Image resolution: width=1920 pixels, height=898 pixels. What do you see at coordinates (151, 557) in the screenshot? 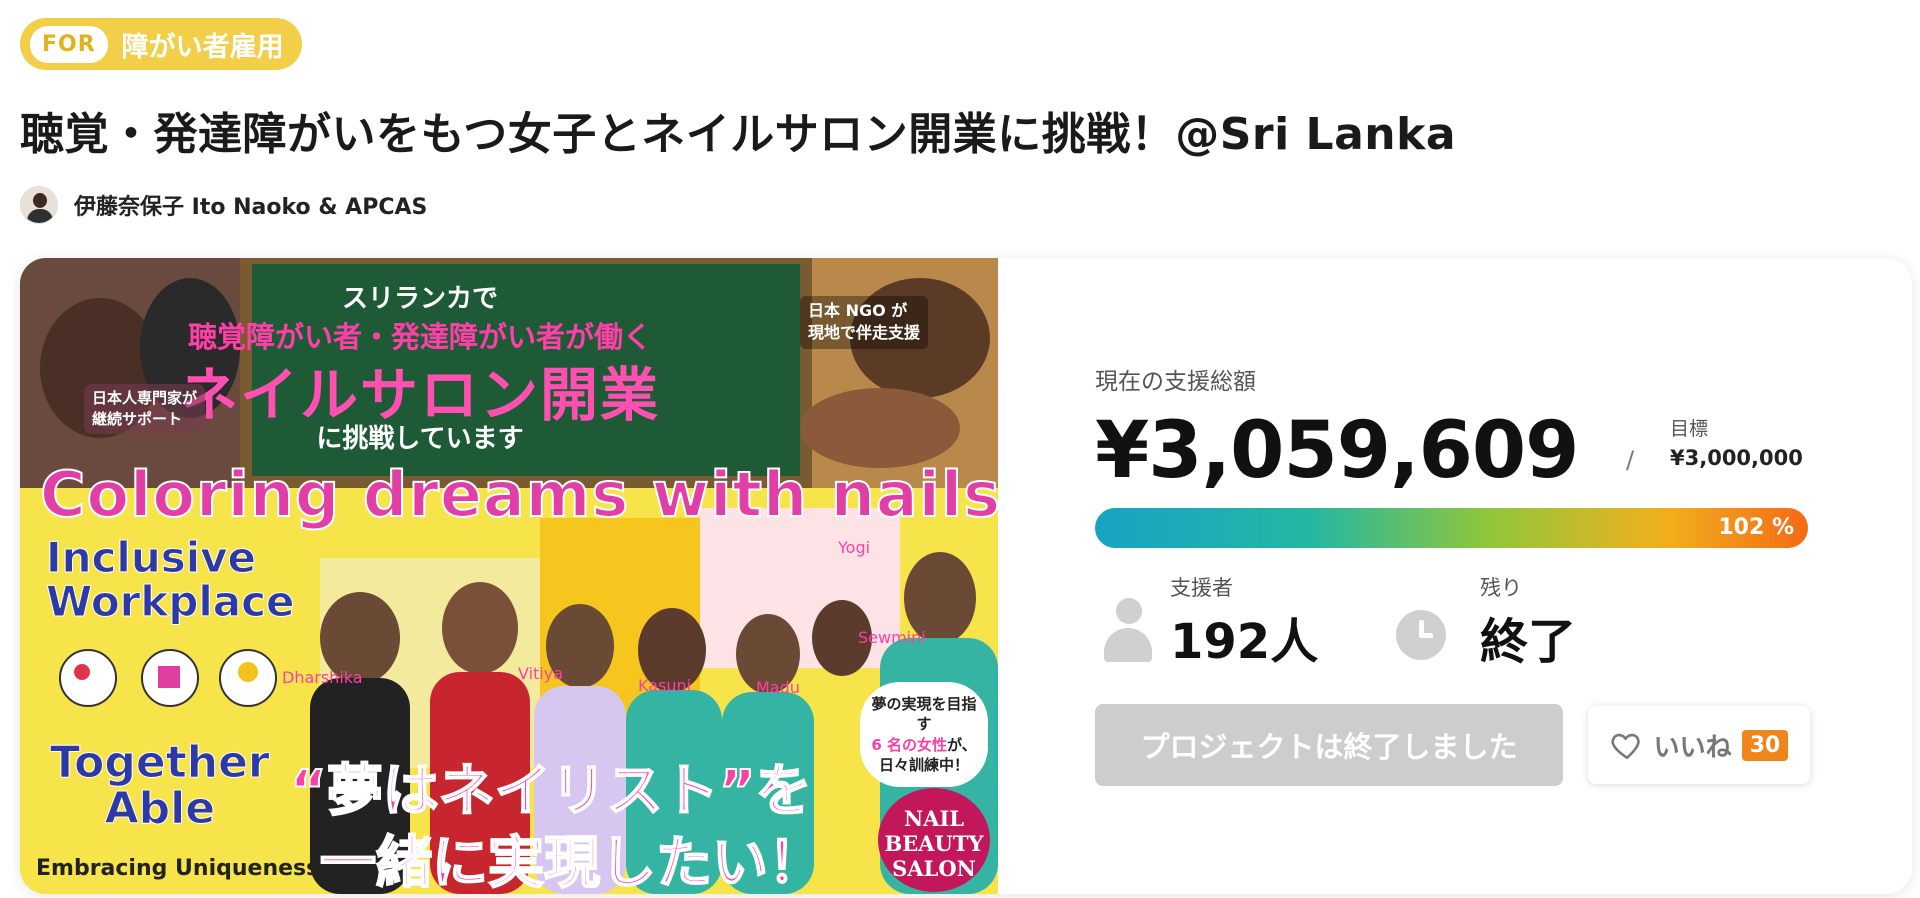
I see `inclusive-line1: Inclusive` at bounding box center [151, 557].